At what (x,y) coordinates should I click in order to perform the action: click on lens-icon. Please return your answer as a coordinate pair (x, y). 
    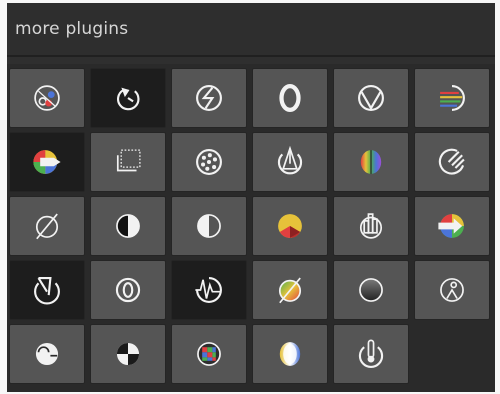
    Looking at the image, I should click on (128, 290).